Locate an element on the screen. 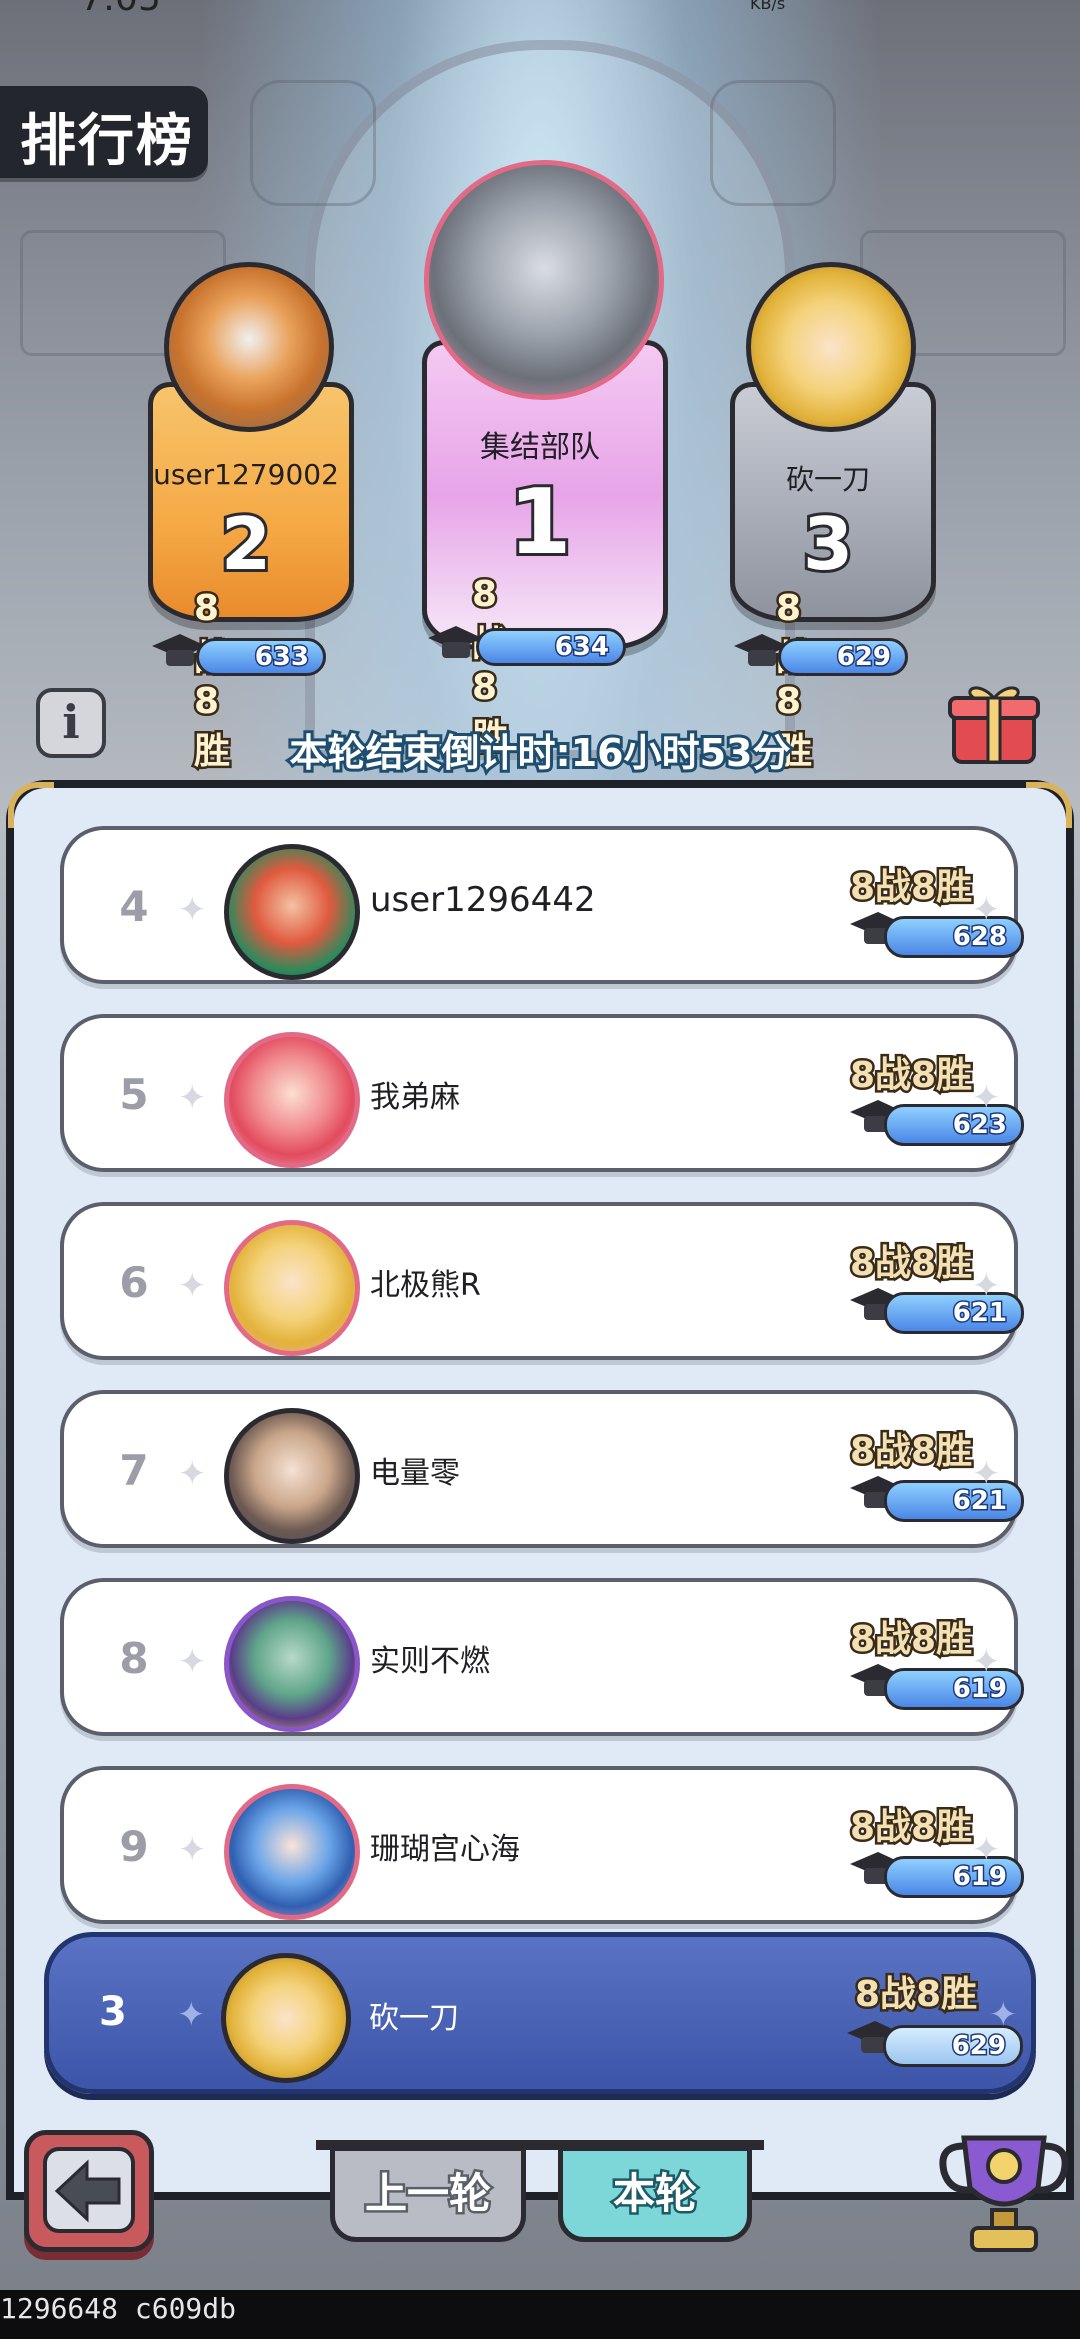 The image size is (1080, 2339). row-rank: 9 is located at coordinates (134, 1846).